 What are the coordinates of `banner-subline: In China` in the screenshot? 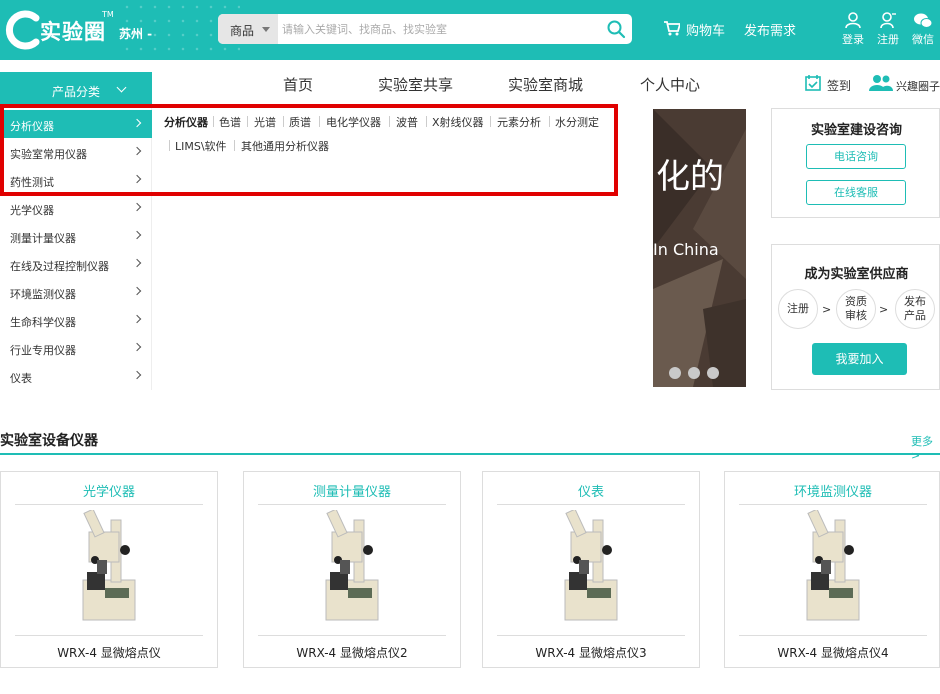 It's located at (686, 249).